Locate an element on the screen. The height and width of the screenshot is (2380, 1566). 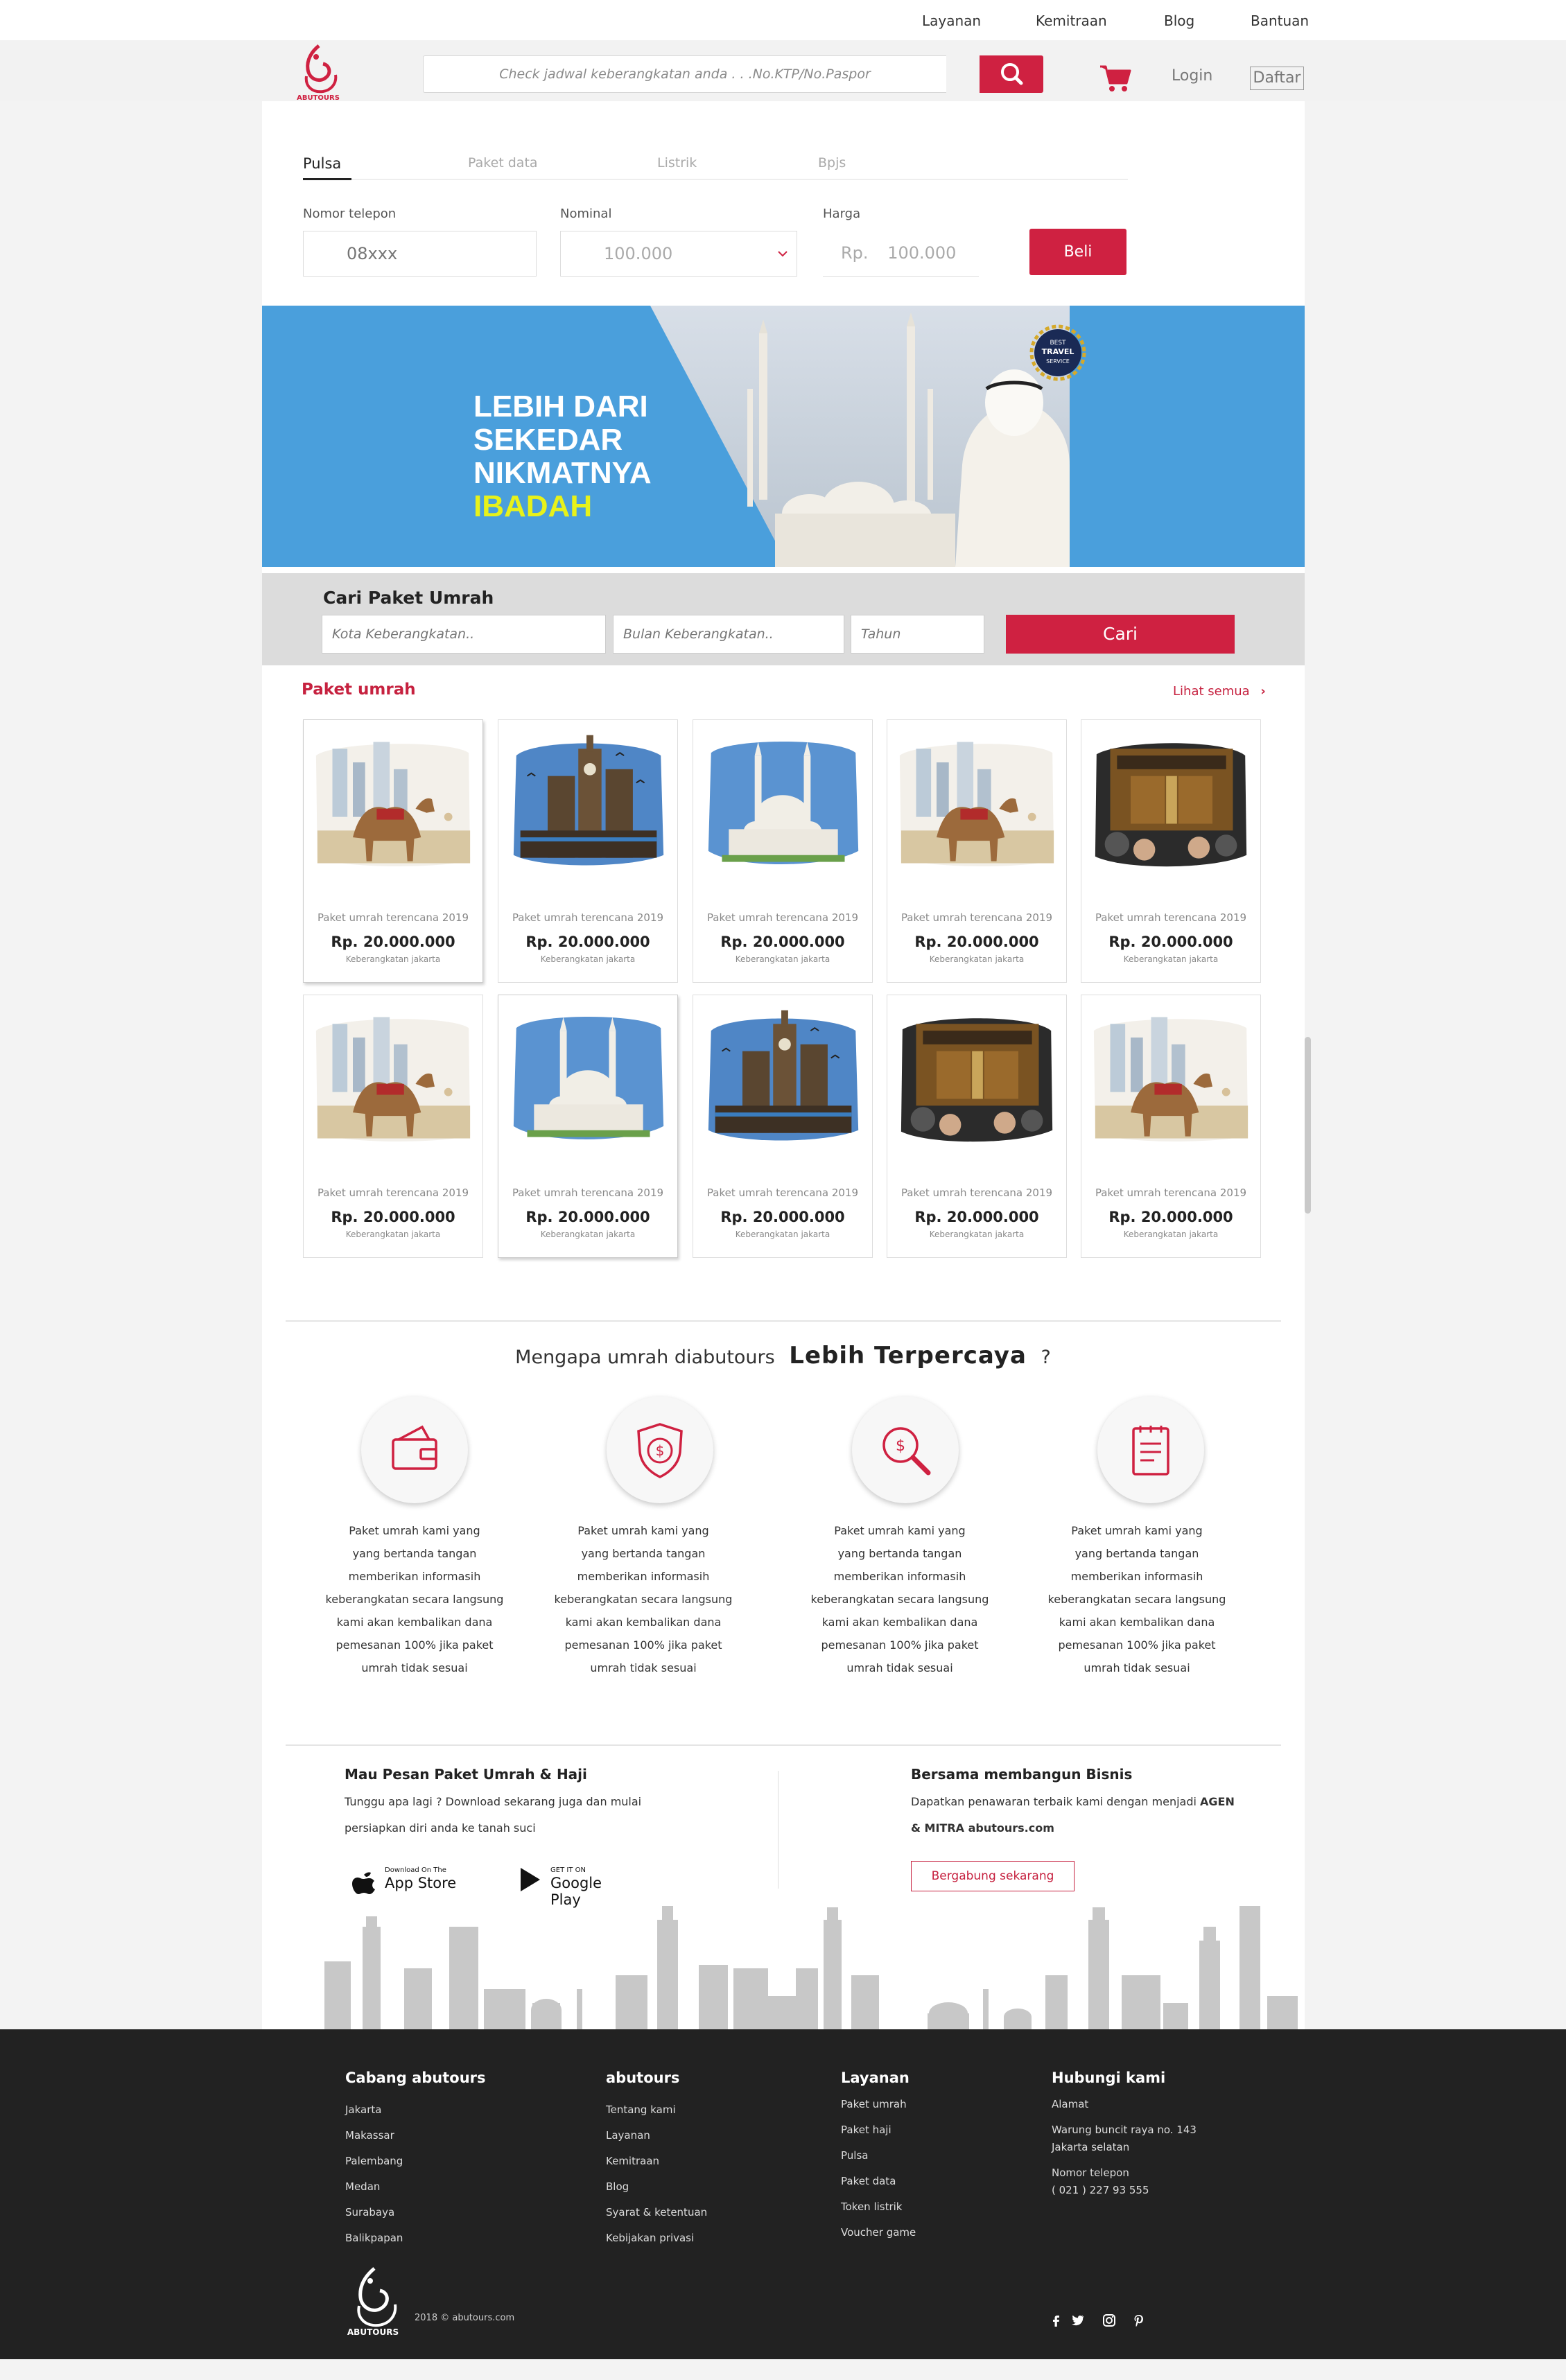
footer-link-layanan: Paket umrah is located at coordinates (874, 2104).